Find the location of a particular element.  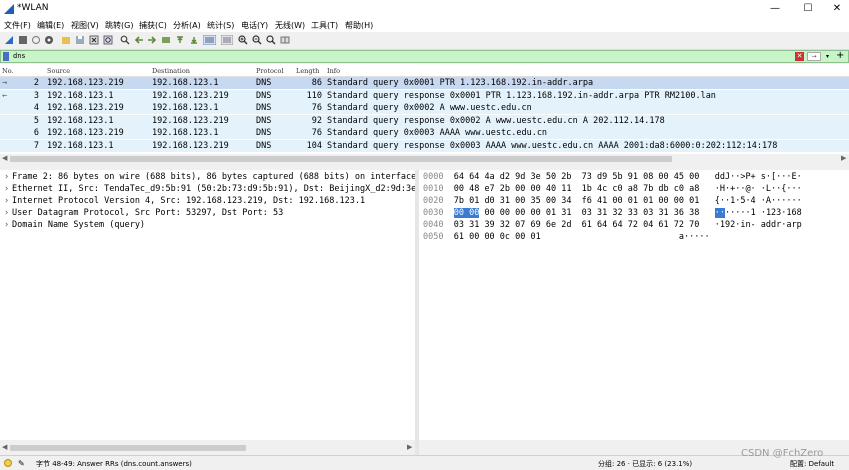

details-hscrollbar: ◀ ▶ is located at coordinates (207, 448).